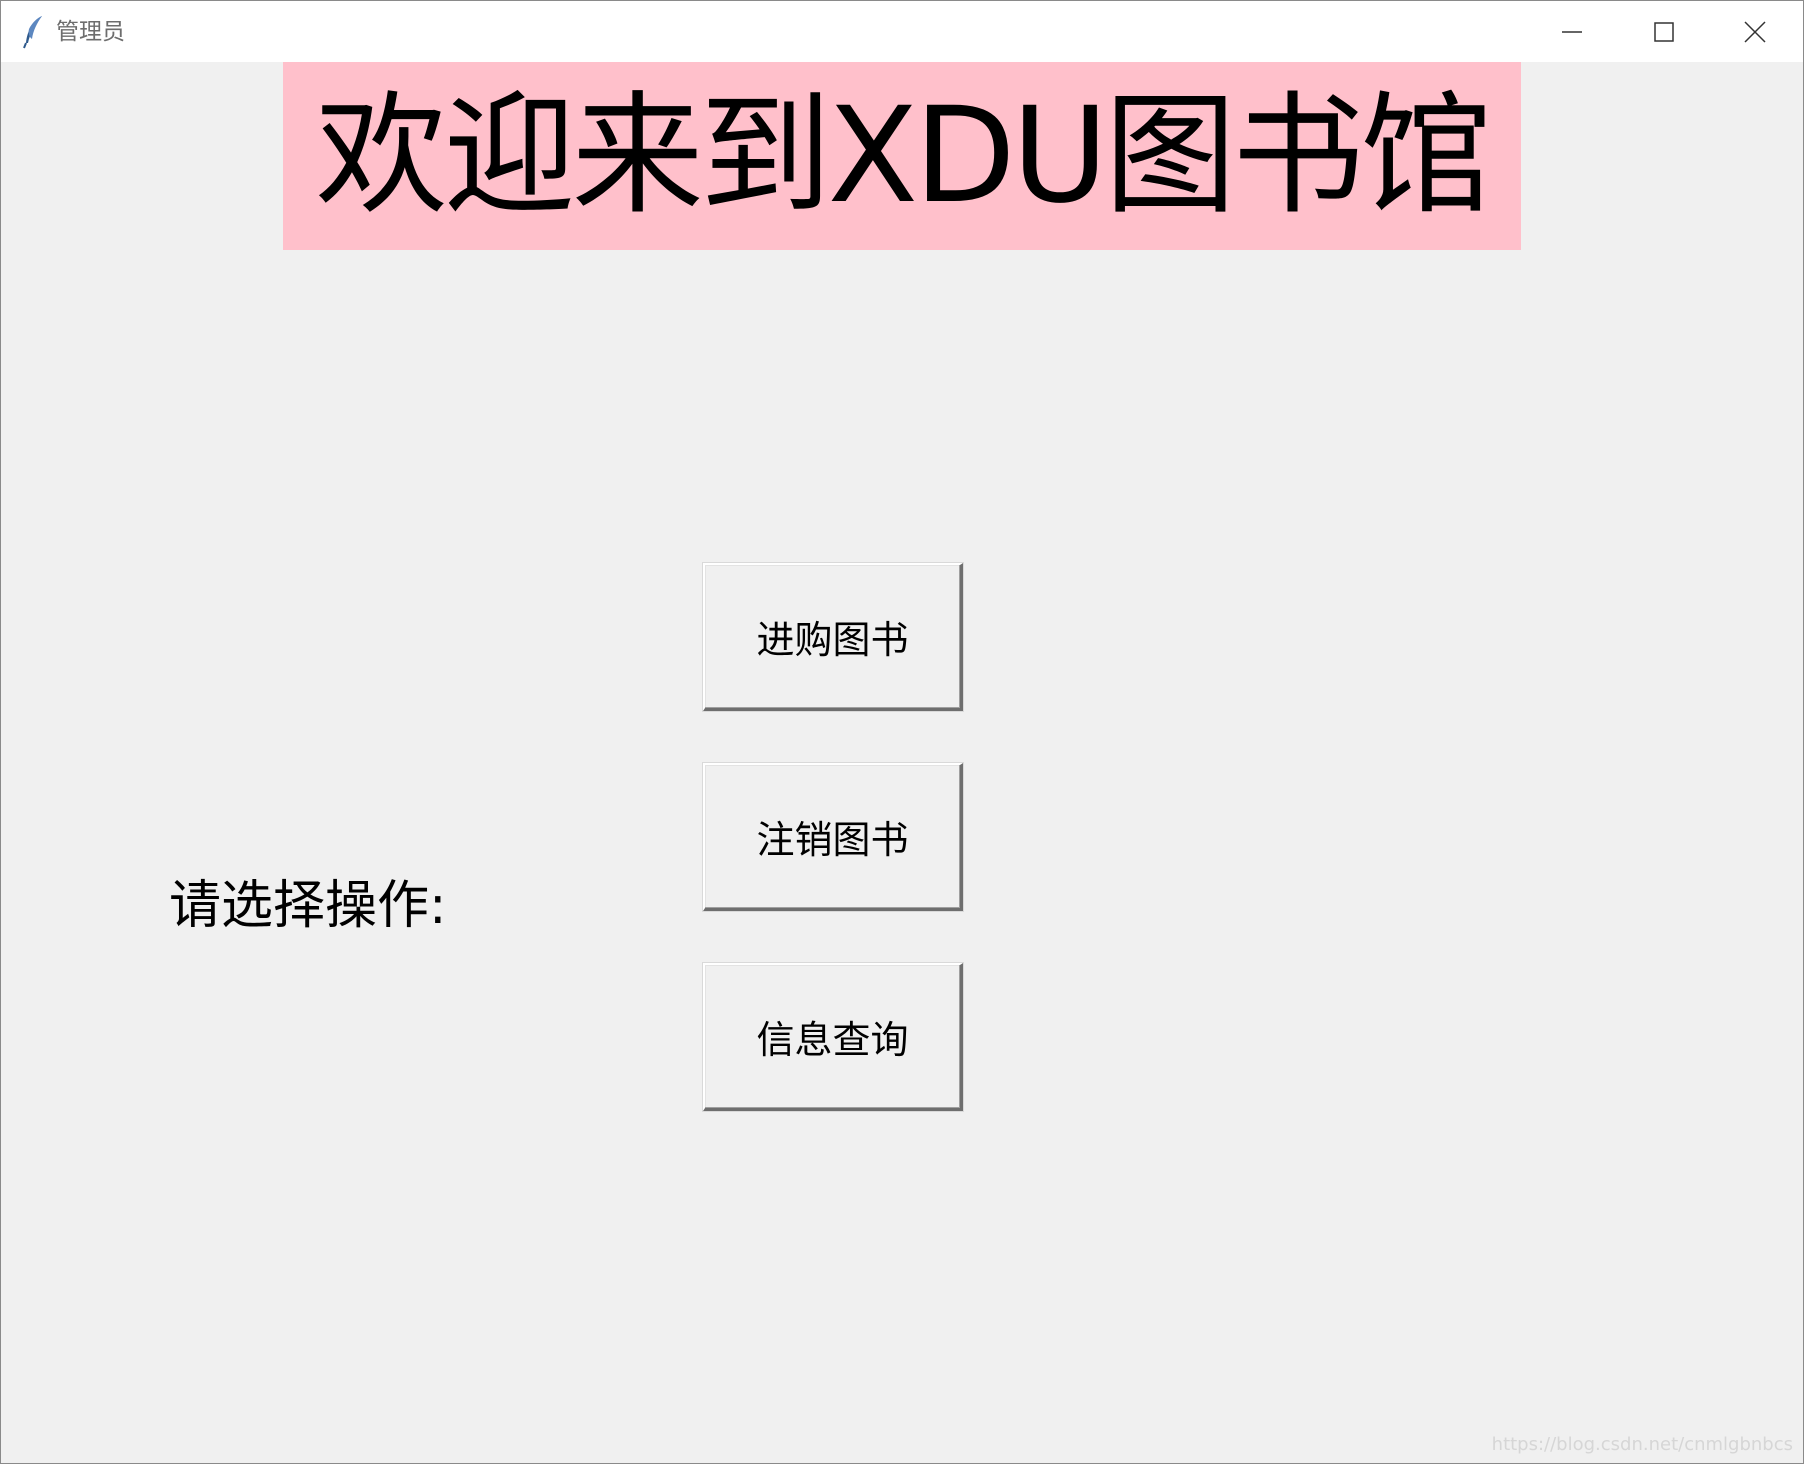 This screenshot has width=1804, height=1464. Describe the element at coordinates (833, 637) in the screenshot. I see `purchase-books-button: 进购图书` at that location.